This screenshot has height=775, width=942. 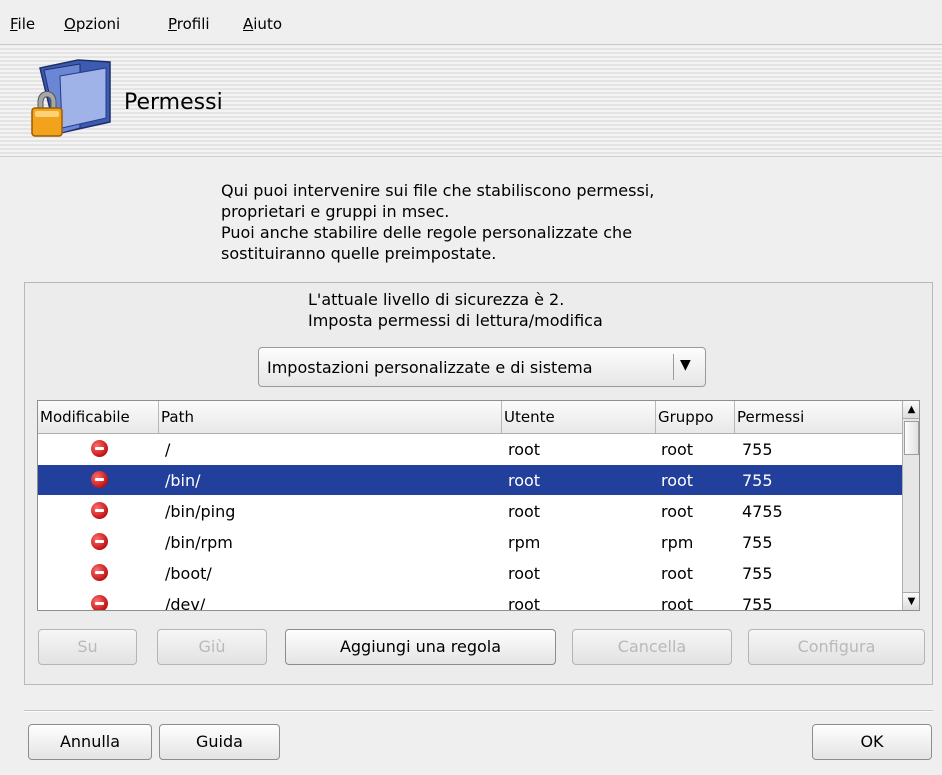 What do you see at coordinates (335, 211) in the screenshot?
I see `intro-line: proprietari e gruppi in msec.` at bounding box center [335, 211].